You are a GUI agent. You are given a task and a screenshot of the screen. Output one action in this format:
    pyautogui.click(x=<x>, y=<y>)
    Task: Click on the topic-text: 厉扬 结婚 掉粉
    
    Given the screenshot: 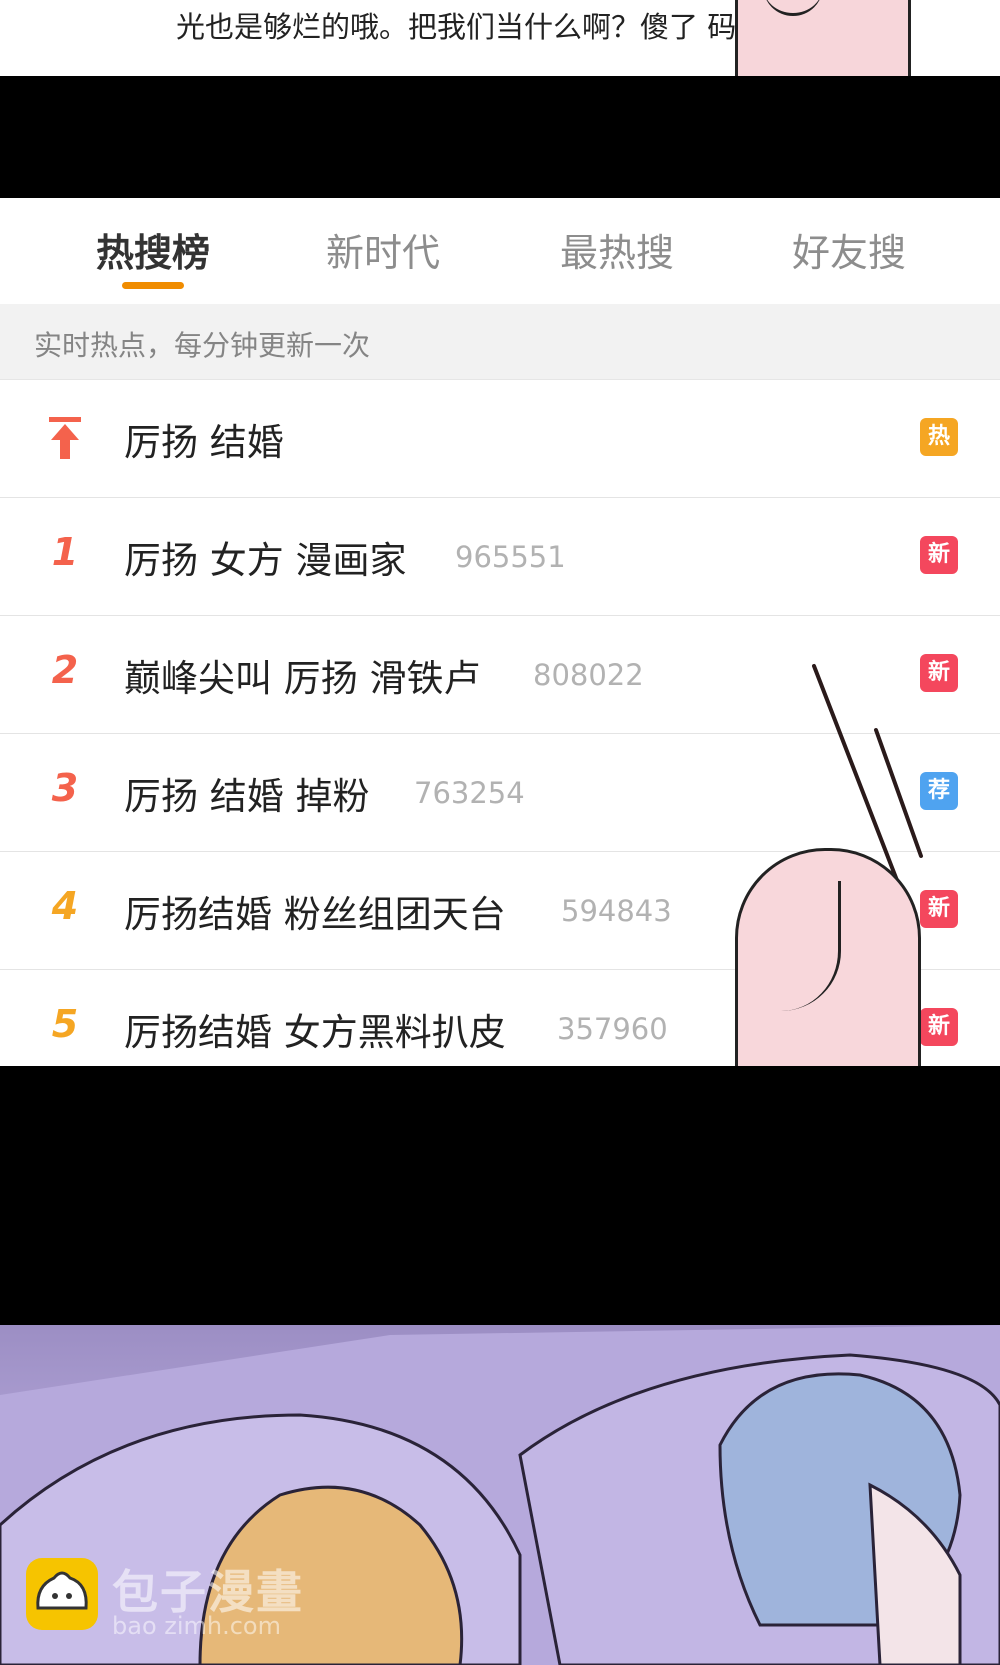 What is the action you would take?
    pyautogui.click(x=247, y=796)
    